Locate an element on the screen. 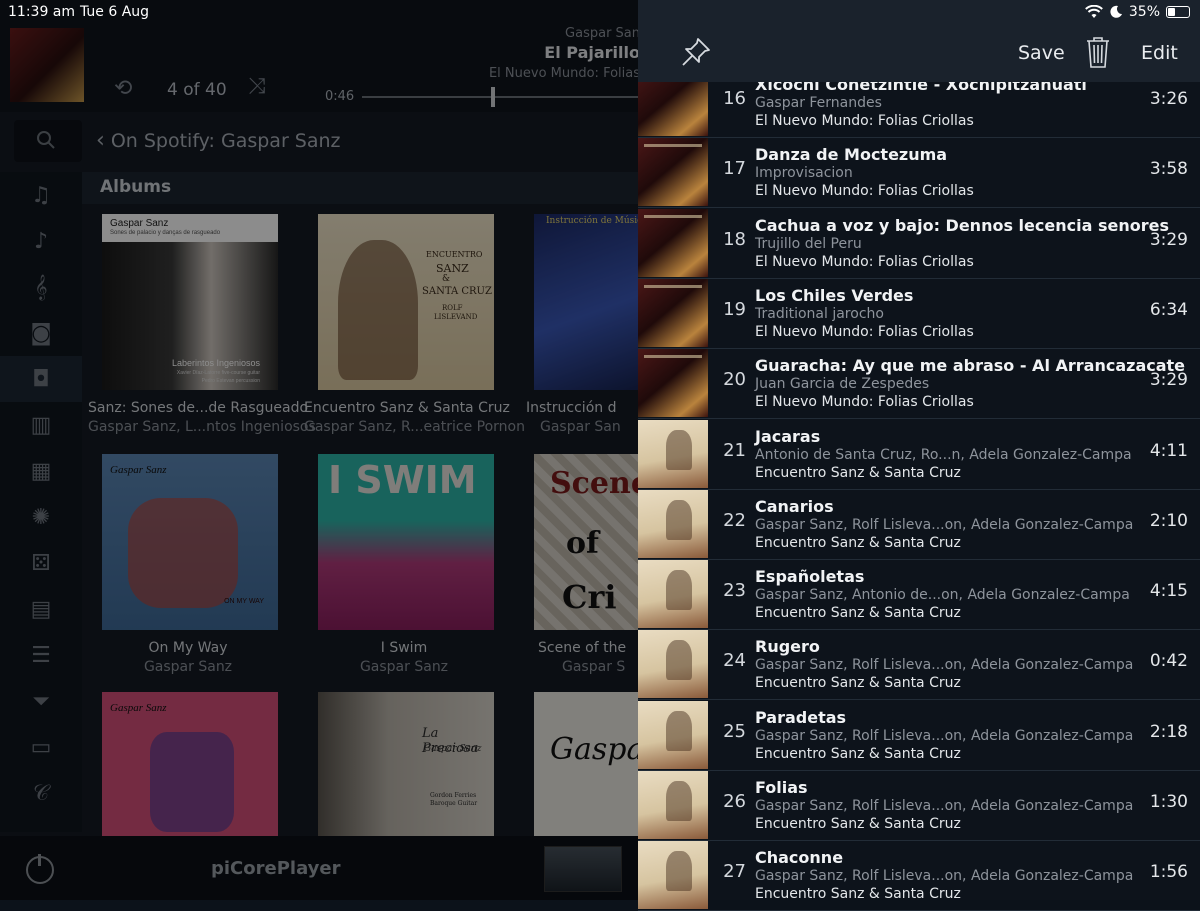  save-button: Save is located at coordinates (1041, 53).